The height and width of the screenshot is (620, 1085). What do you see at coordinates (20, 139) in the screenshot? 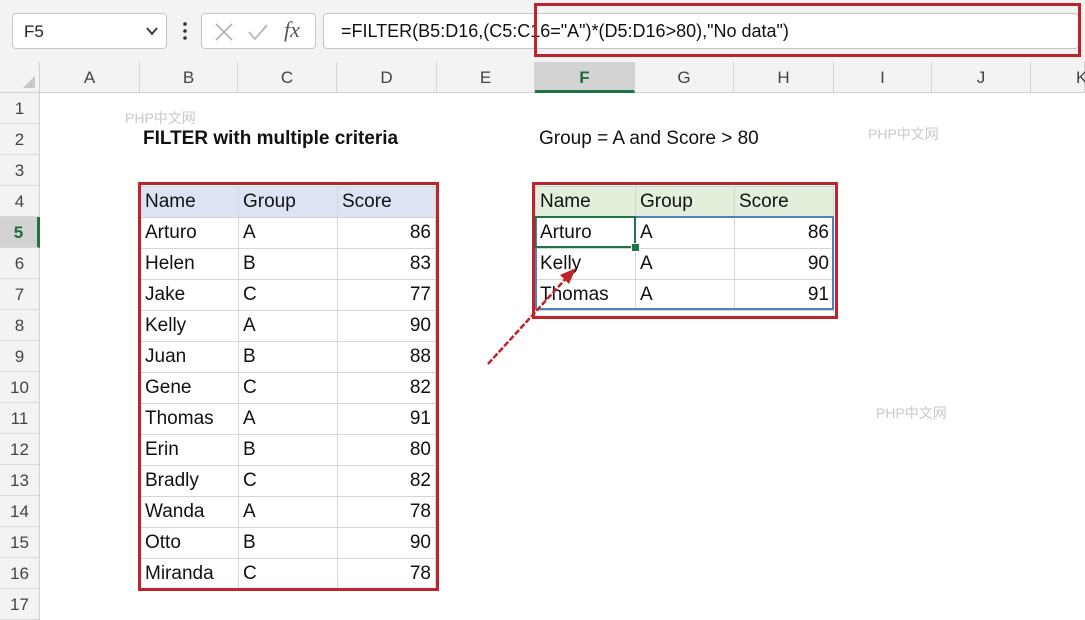
I see `row-header-2: 2` at bounding box center [20, 139].